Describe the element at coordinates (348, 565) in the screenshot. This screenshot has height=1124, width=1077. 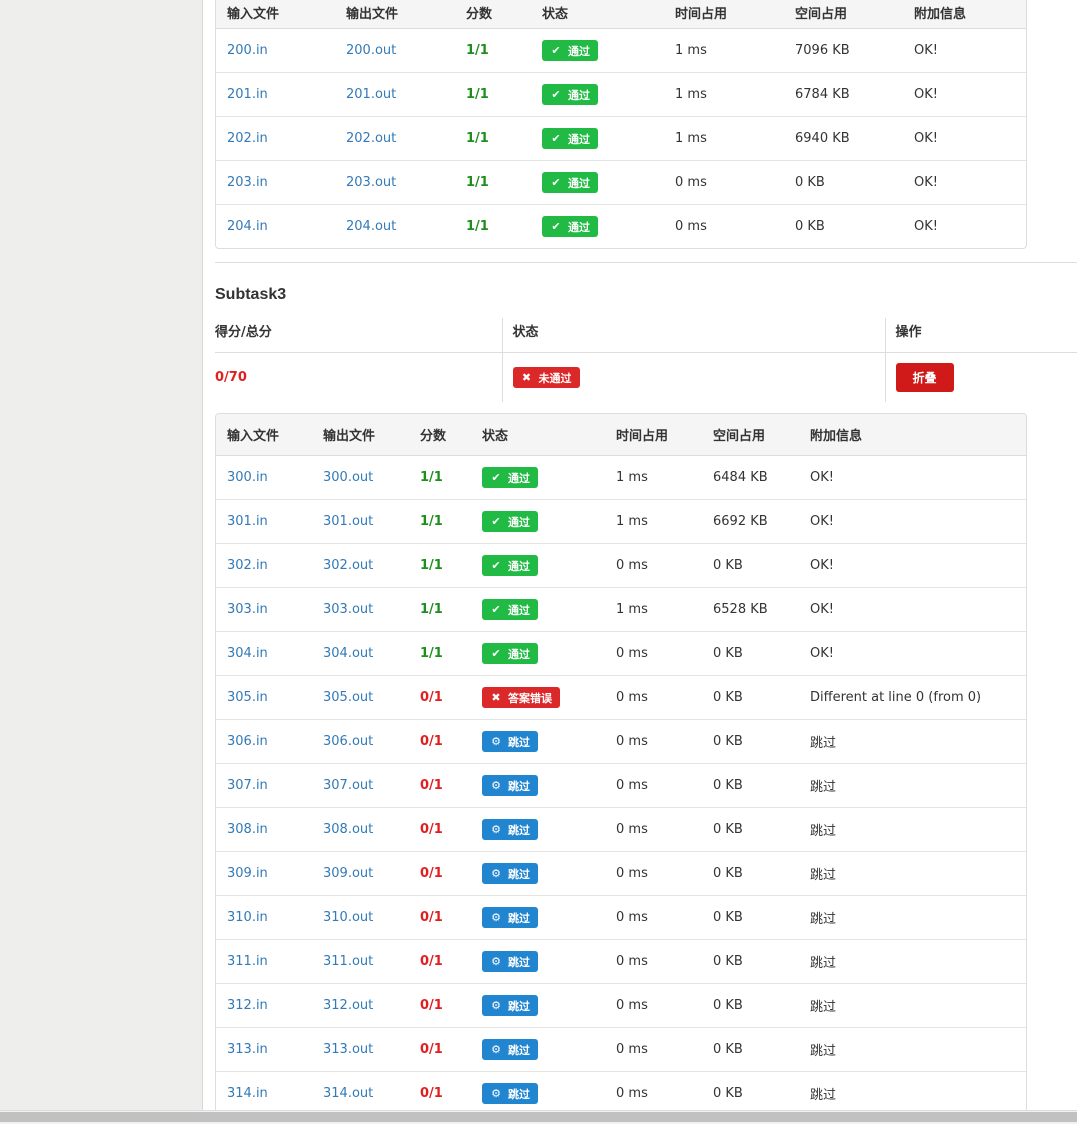
I see `output-file-link: 302.out` at that location.